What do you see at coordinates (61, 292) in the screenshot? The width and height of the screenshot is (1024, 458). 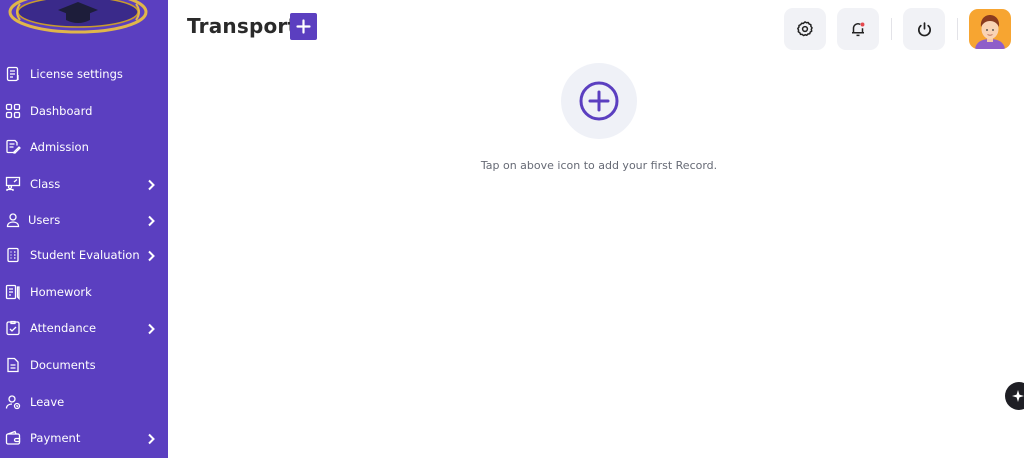 I see `sidebar-item-label: Homework` at bounding box center [61, 292].